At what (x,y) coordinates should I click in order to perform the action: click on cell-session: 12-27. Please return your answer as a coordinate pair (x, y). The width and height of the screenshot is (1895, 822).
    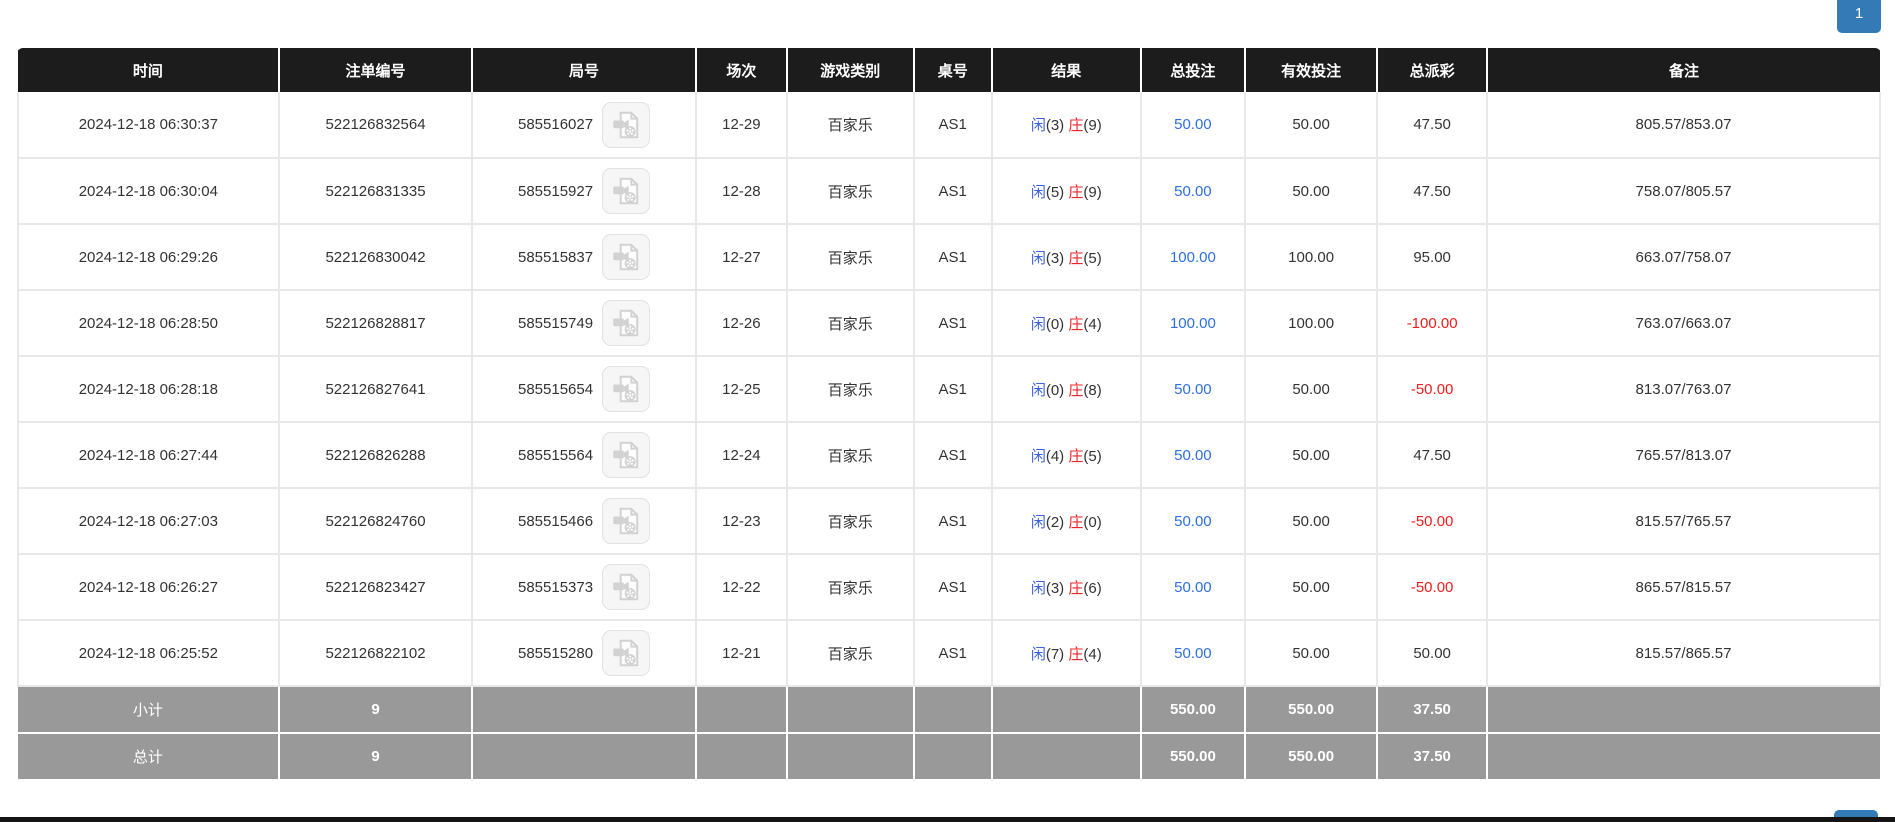
    Looking at the image, I should click on (741, 257).